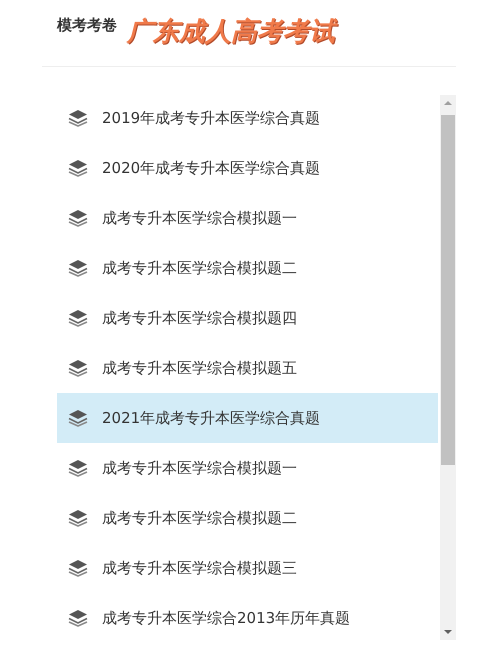 The height and width of the screenshot is (666, 500). I want to click on exam-list-item: 成考专升本医学综合2013年历年真题, so click(247, 618).